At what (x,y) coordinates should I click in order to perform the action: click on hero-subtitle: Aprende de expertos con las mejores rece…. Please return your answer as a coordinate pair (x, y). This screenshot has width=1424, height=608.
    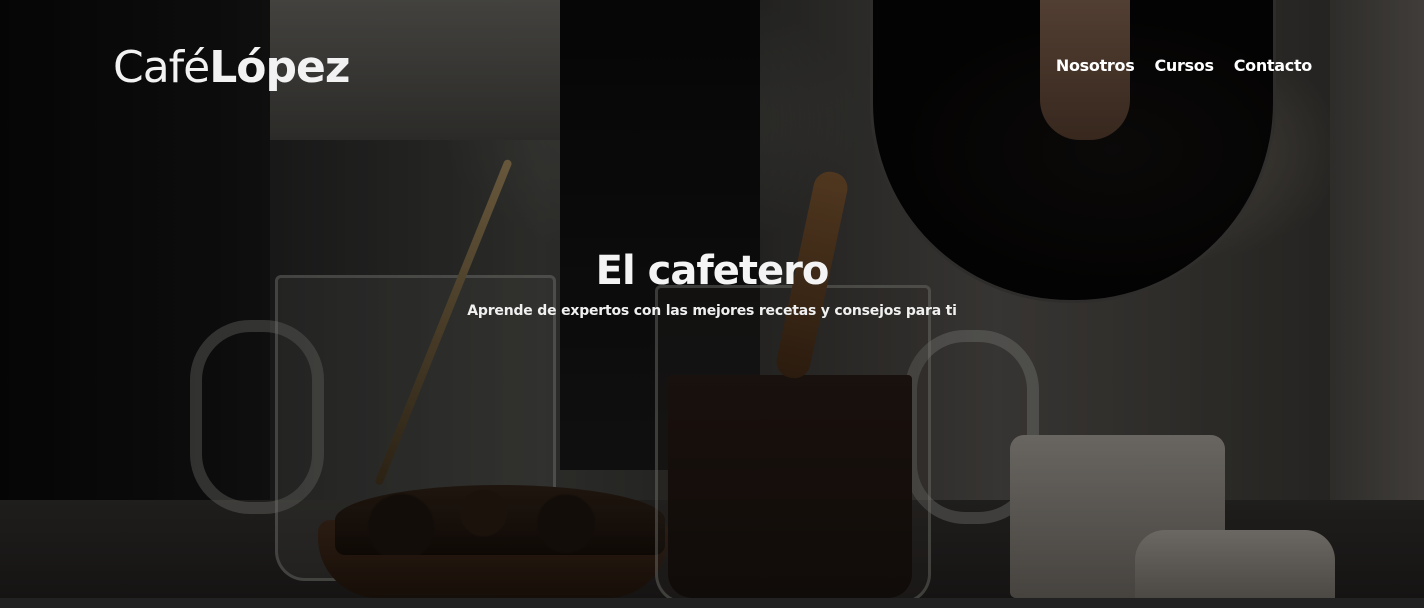
    Looking at the image, I should click on (712, 311).